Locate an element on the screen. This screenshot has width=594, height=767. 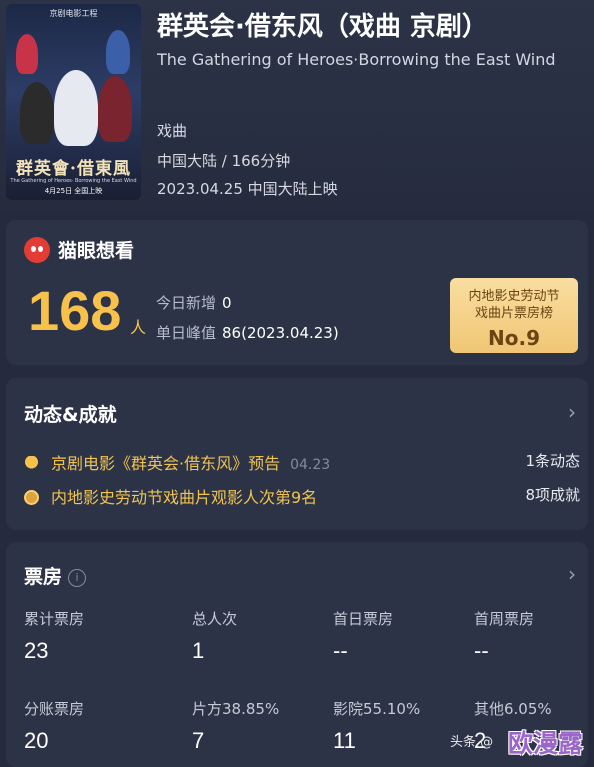
total-admissions-label: 总人次 is located at coordinates (215, 619).